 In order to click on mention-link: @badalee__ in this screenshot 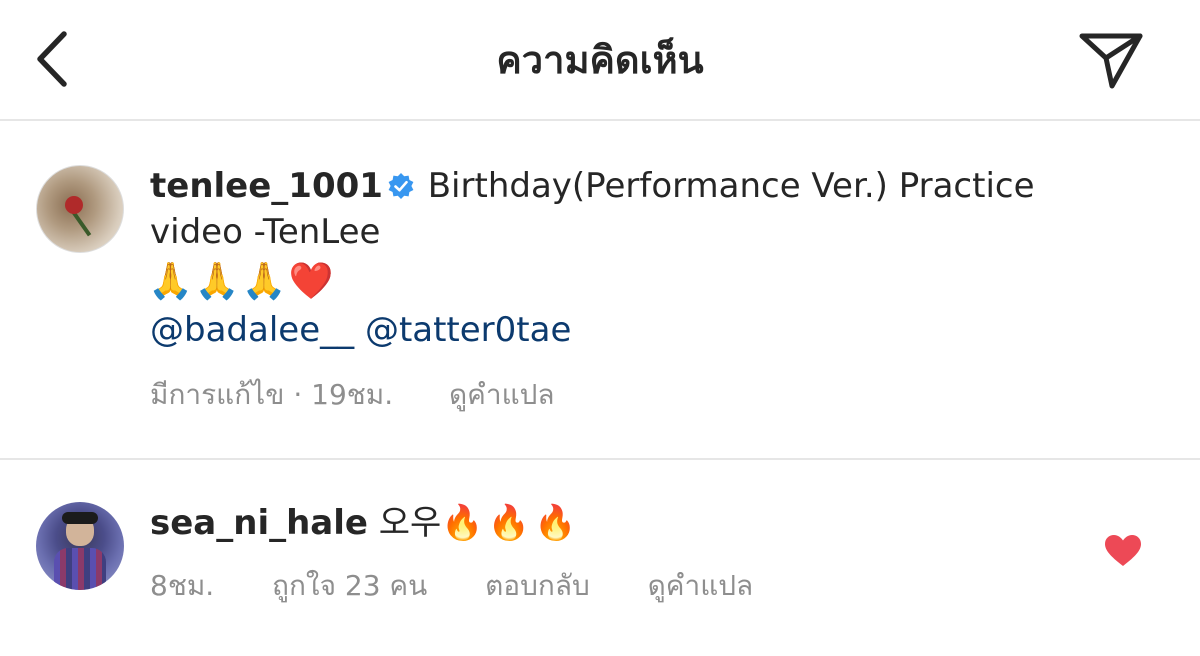, I will do `click(252, 330)`.